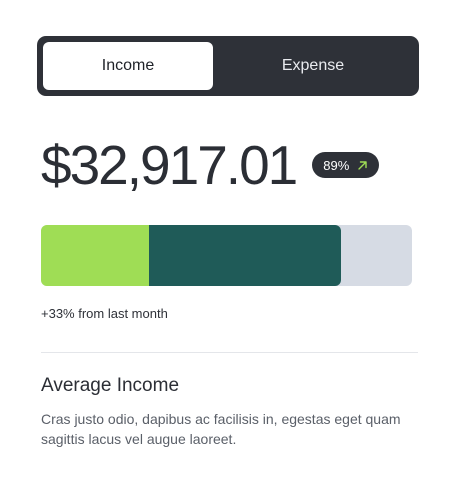  What do you see at coordinates (245, 255) in the screenshot?
I see `progress-segment-second` at bounding box center [245, 255].